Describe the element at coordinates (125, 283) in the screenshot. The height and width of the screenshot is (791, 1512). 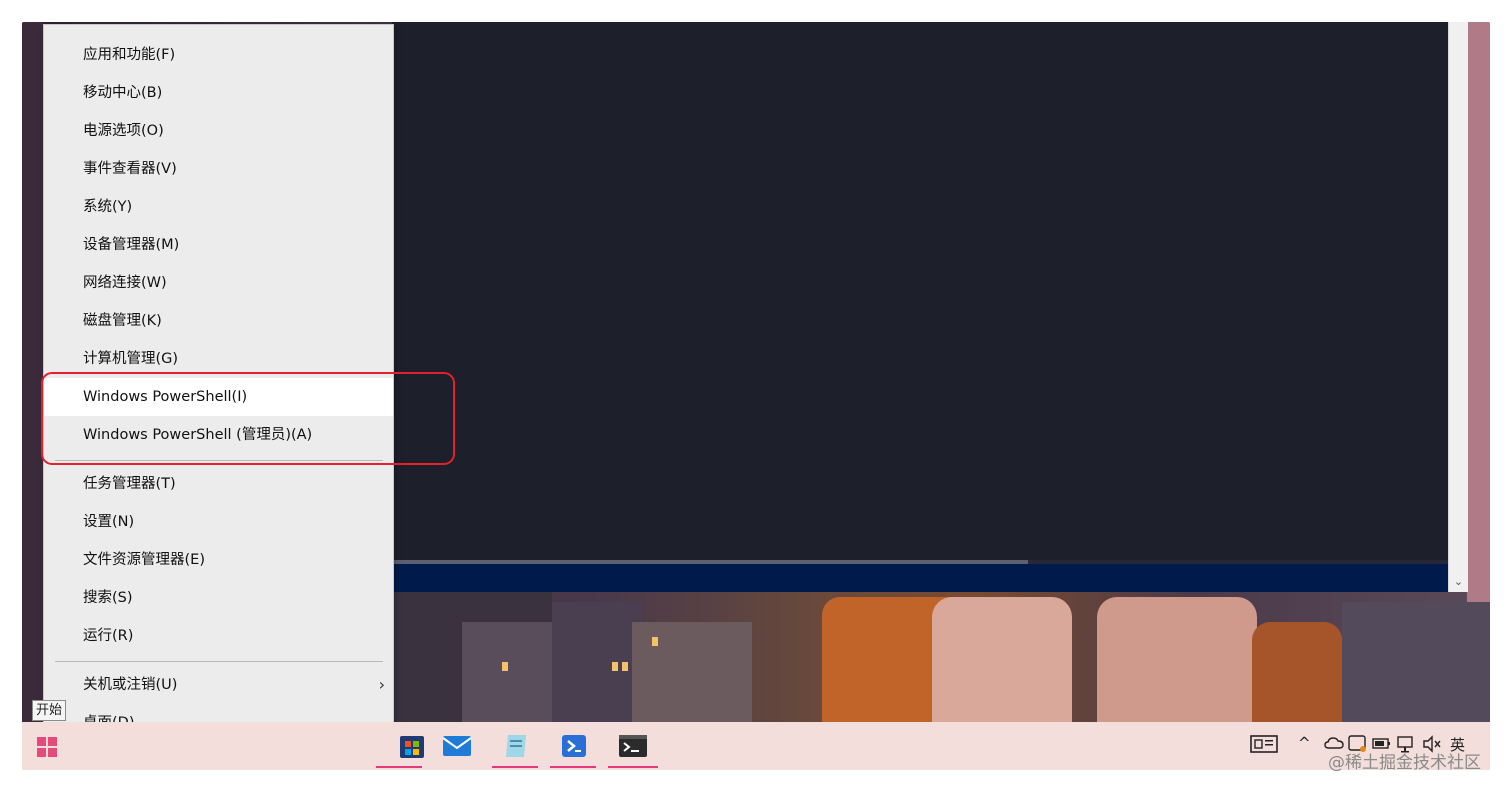
I see `menu-item-label: 网络连接(W)` at that location.